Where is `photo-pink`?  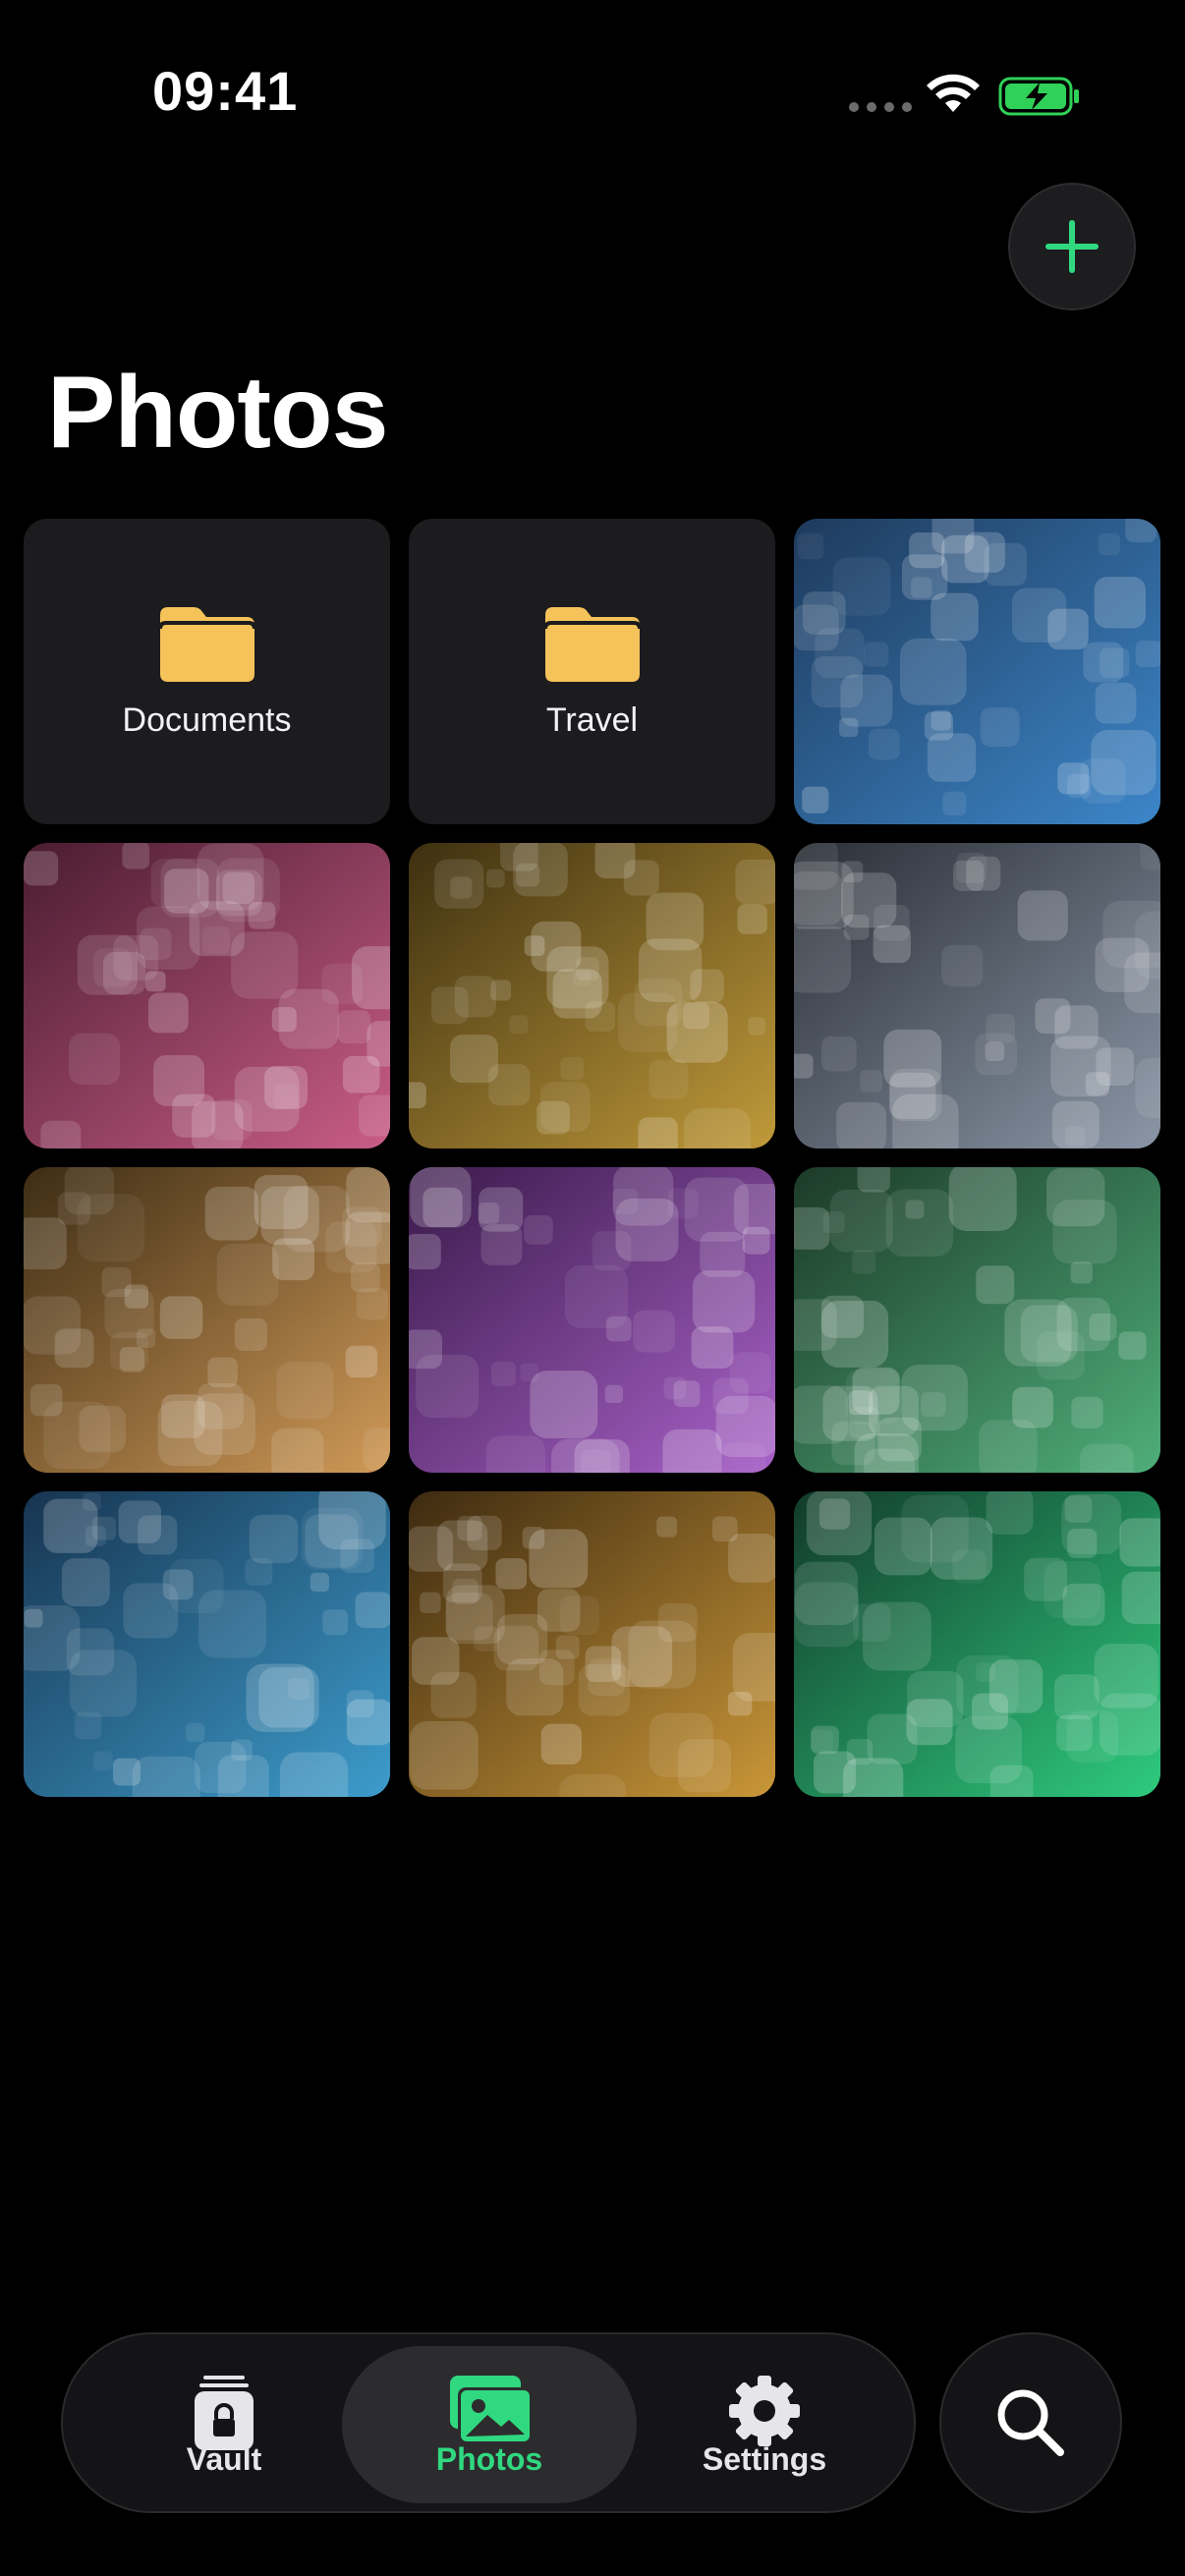
photo-pink is located at coordinates (207, 995).